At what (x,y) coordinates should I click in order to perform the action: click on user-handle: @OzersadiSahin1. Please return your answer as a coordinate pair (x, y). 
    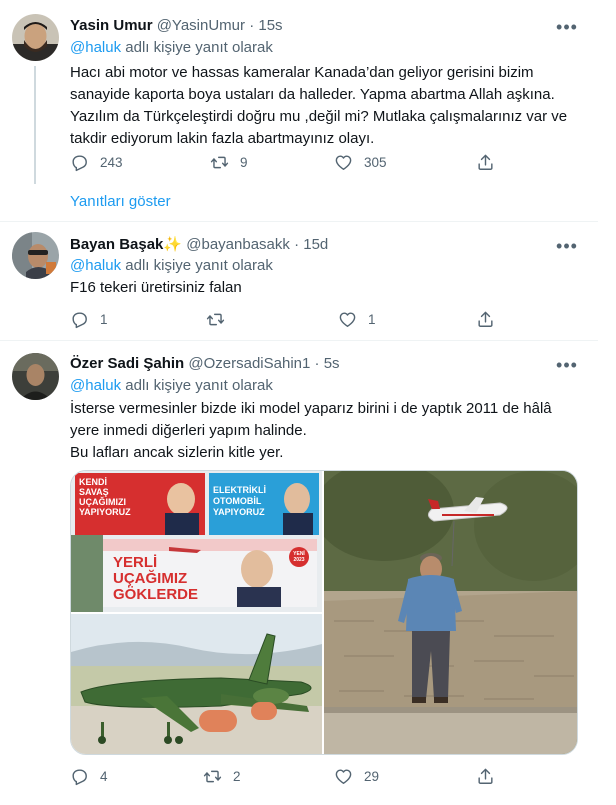
    Looking at the image, I should click on (249, 363).